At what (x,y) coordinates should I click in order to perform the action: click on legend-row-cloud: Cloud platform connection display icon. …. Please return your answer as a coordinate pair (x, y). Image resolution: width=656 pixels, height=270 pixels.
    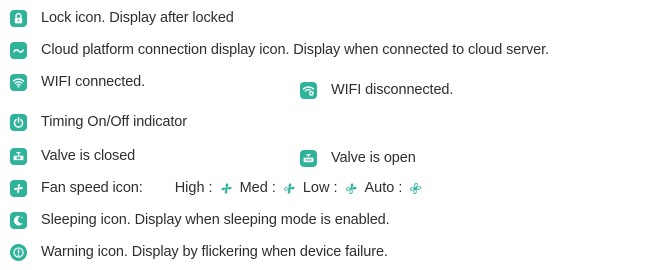
    Looking at the image, I should click on (279, 50).